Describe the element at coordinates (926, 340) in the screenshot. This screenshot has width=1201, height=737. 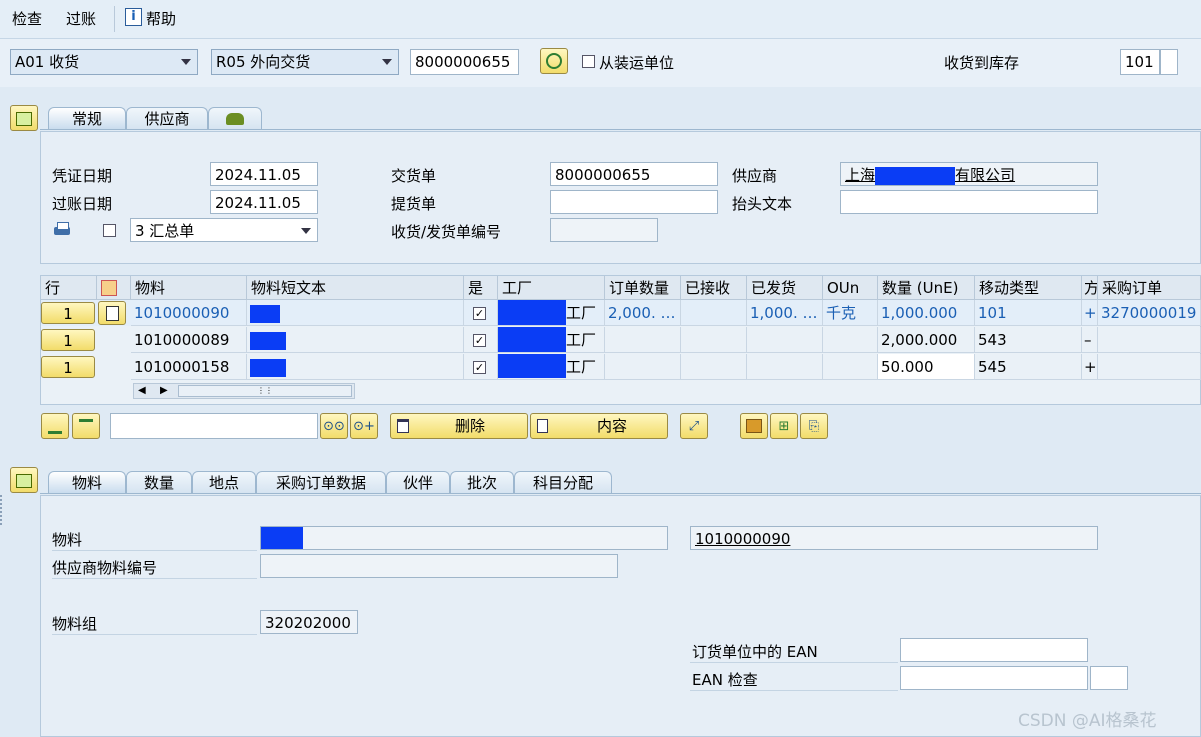
I see `qty-cell: 2,000.000` at that location.